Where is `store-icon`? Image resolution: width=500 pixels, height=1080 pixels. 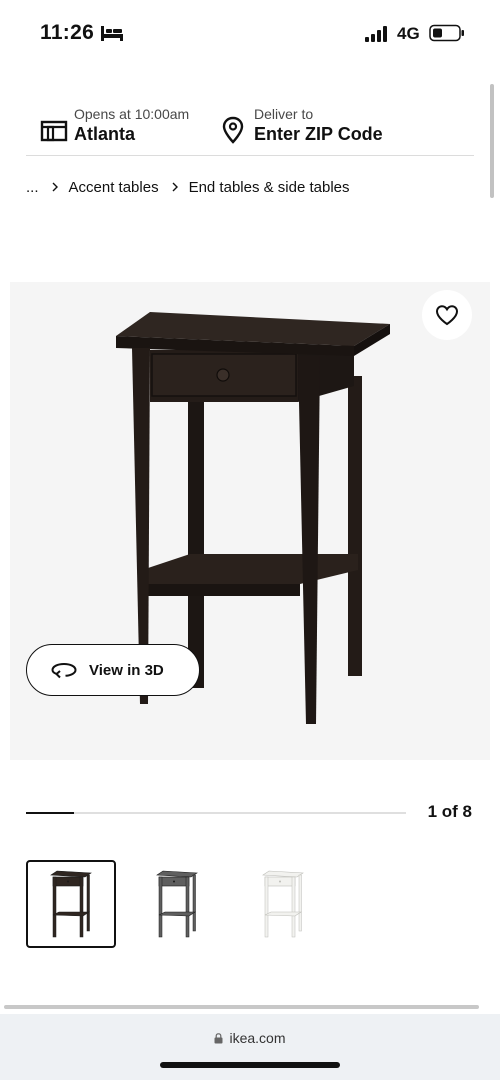
store-icon is located at coordinates (54, 131).